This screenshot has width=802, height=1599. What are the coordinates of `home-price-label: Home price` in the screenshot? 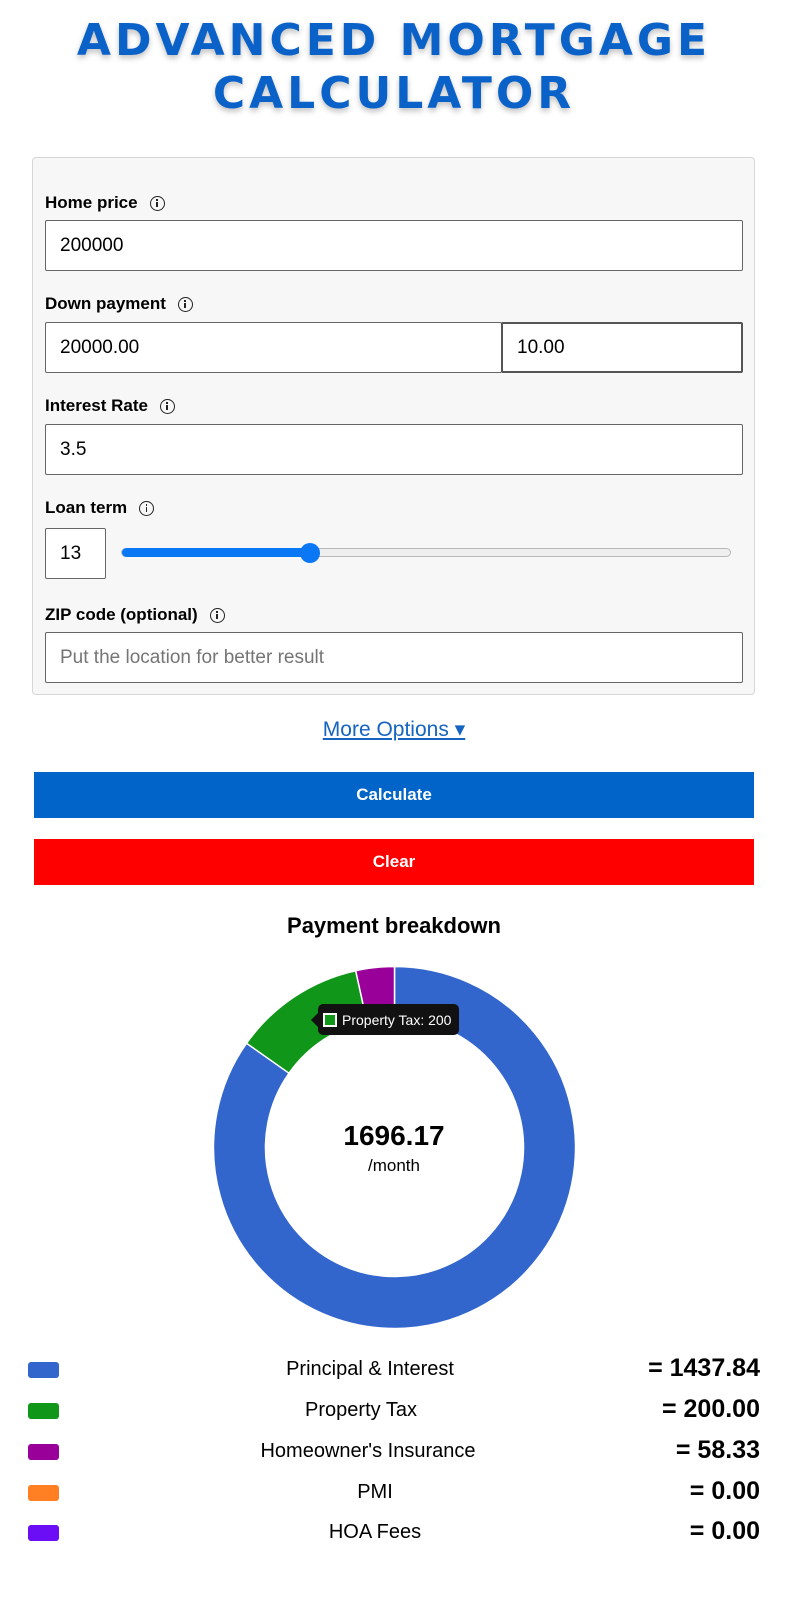 It's located at (105, 203).